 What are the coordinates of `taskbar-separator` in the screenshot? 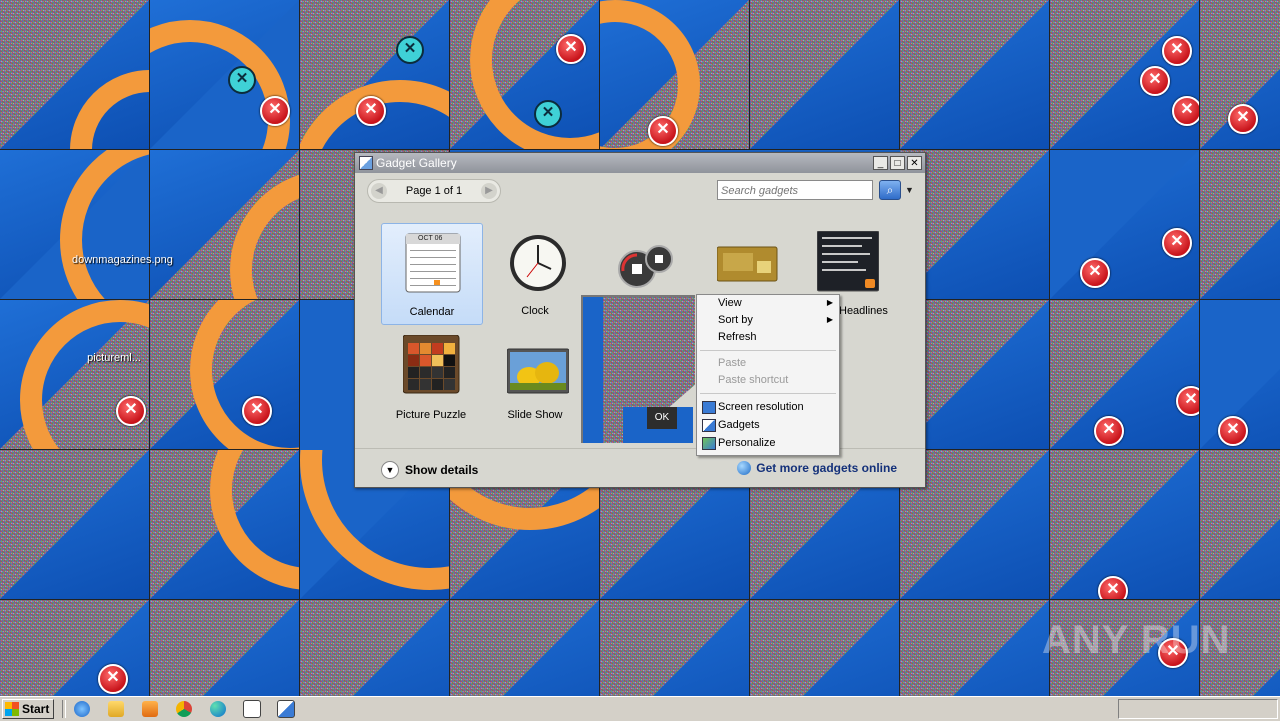 It's located at (64, 709).